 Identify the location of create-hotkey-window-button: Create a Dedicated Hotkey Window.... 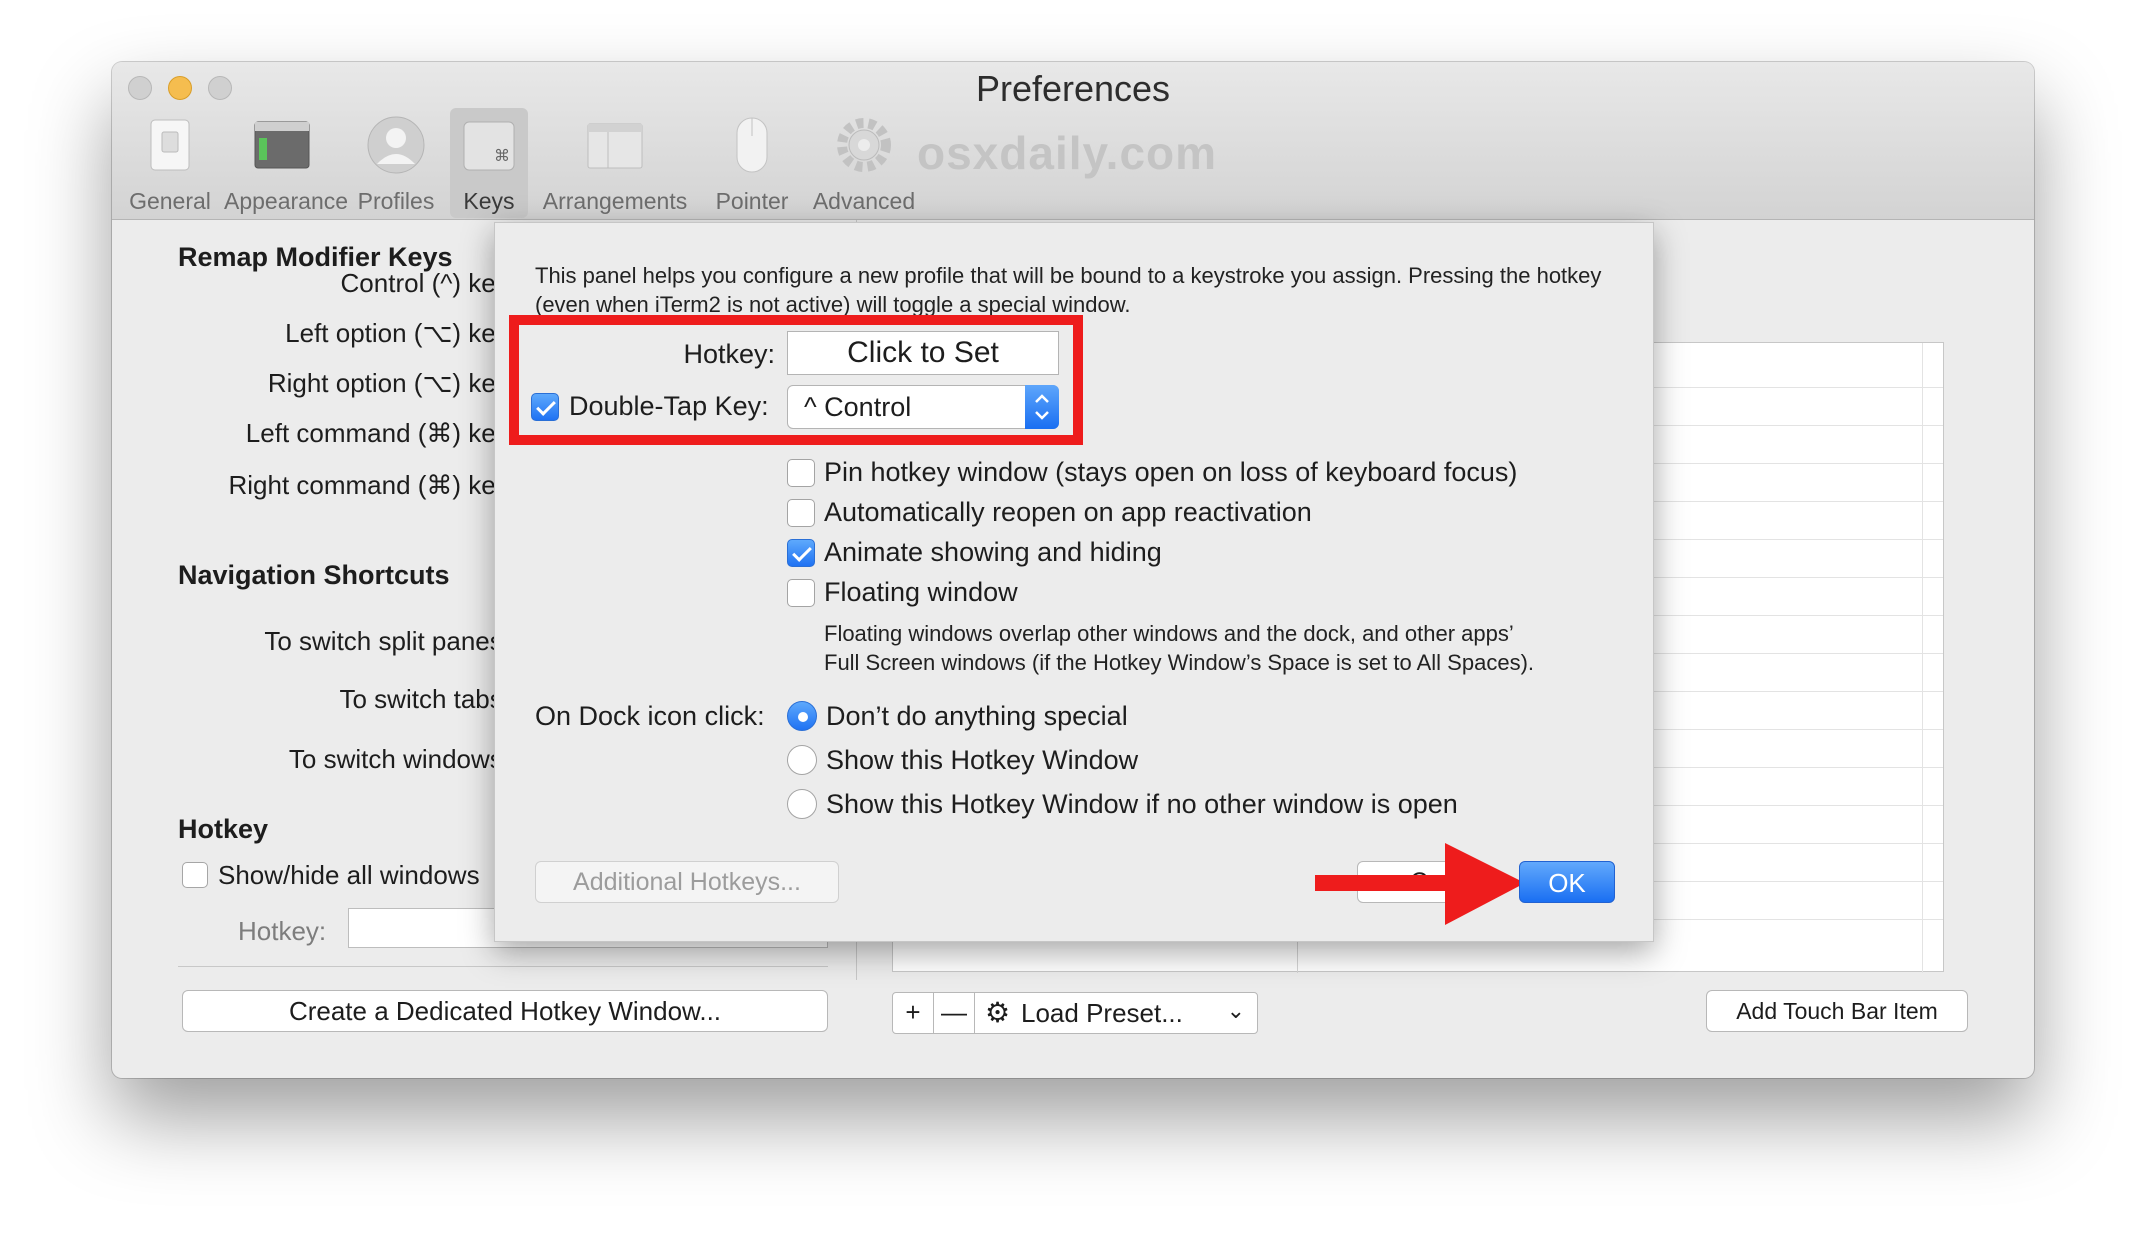
(505, 1011).